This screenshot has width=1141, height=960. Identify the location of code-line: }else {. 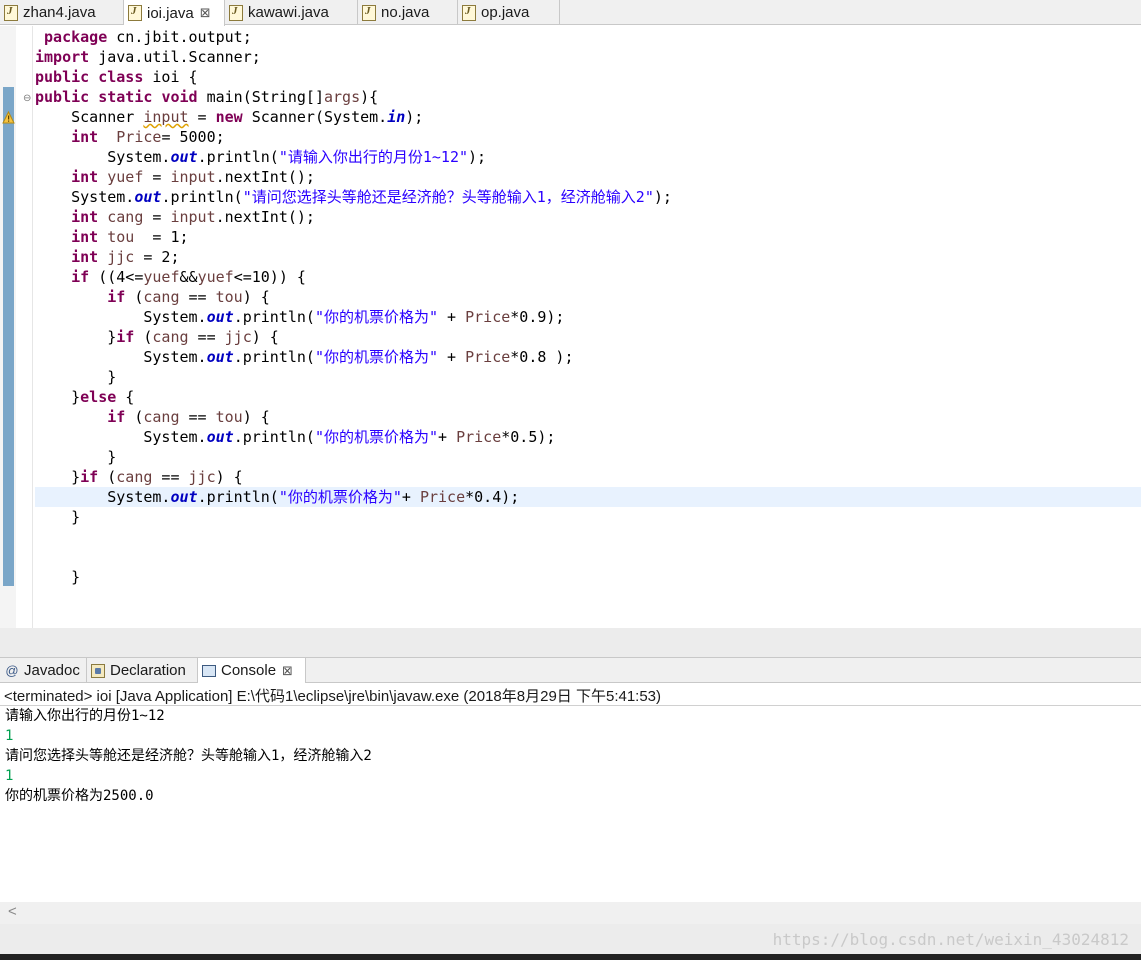
(353, 397).